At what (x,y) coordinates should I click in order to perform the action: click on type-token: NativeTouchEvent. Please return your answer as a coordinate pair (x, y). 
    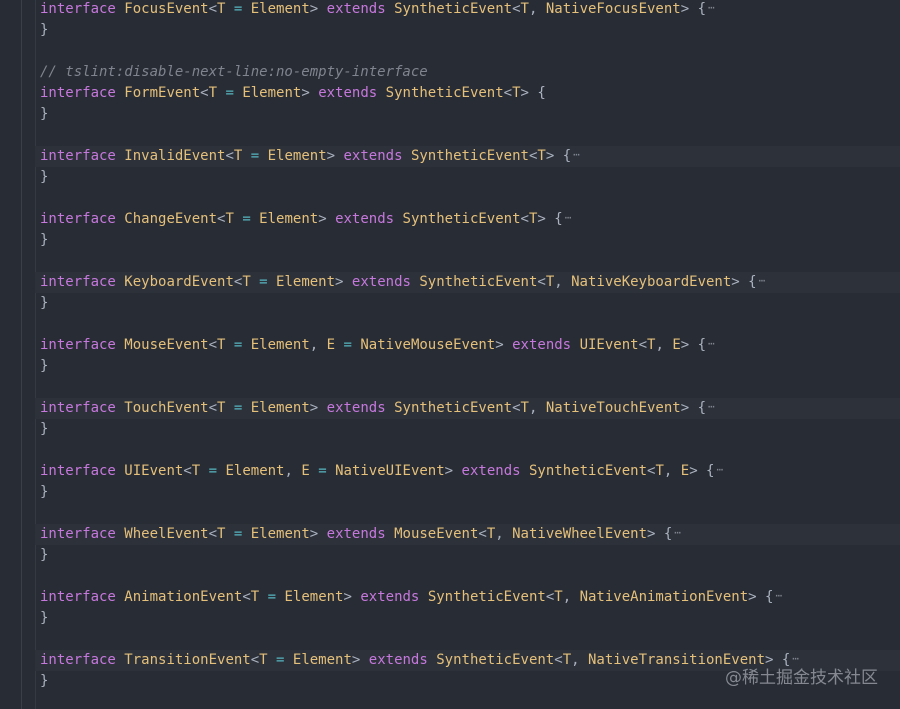
    Looking at the image, I should click on (609, 408).